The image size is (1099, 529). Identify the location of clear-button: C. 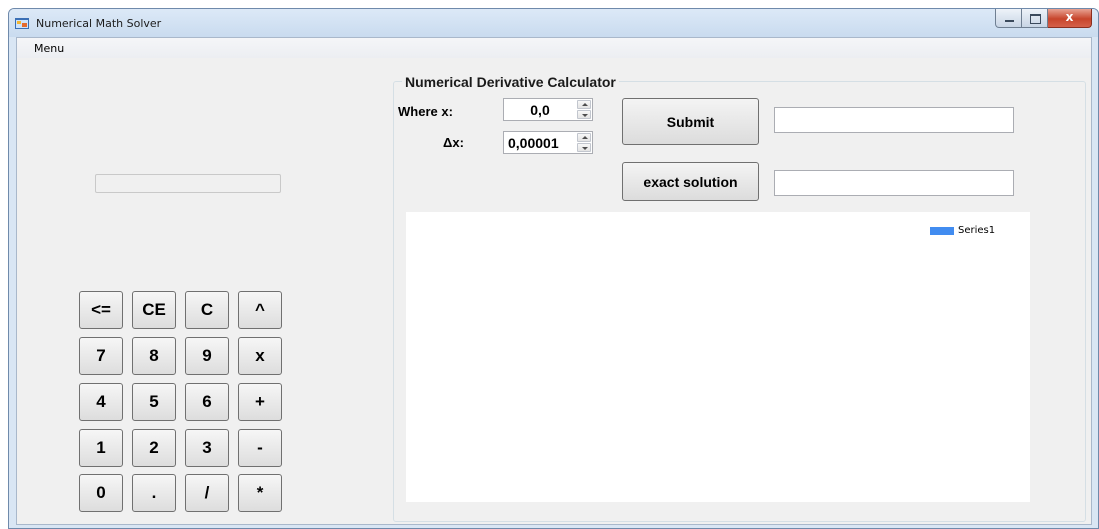
(207, 310).